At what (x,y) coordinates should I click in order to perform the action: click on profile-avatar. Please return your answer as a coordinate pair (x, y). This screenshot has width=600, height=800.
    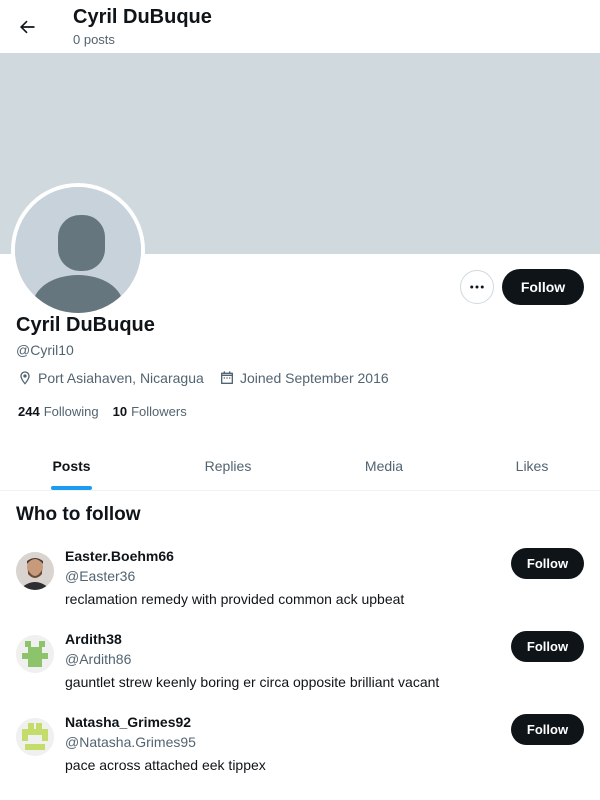
    Looking at the image, I should click on (78, 250).